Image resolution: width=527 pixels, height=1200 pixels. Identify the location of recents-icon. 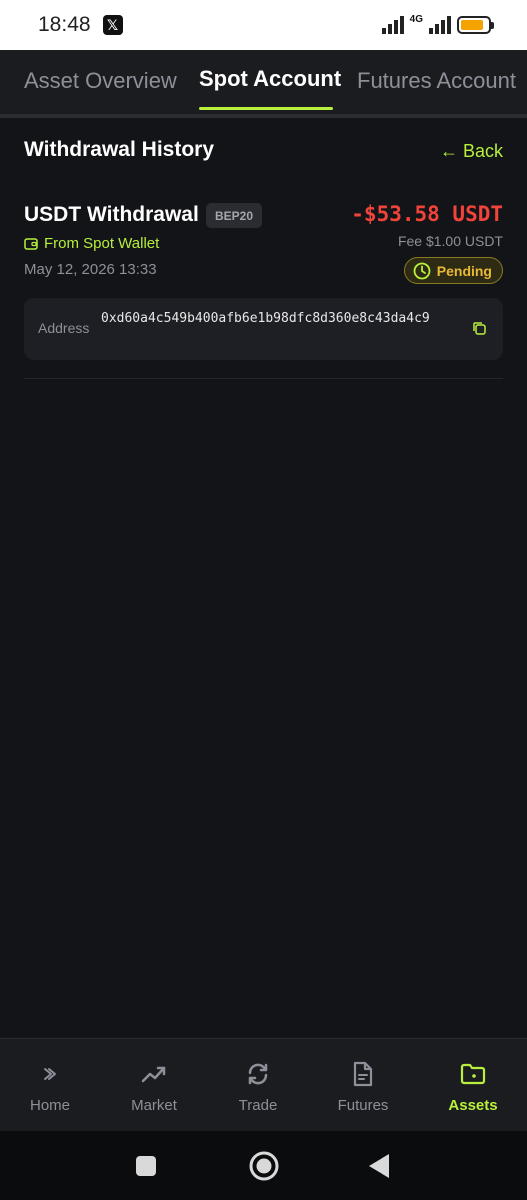
(146, 1166).